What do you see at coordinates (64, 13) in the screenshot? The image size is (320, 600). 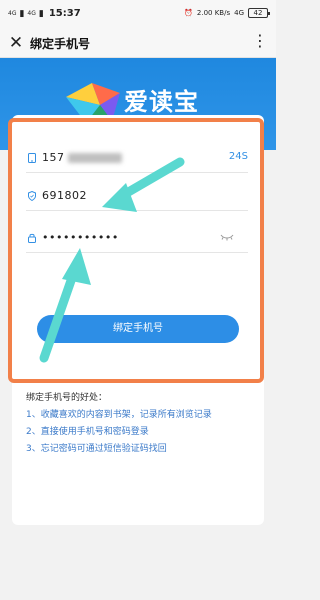 I see `status-time: 15:37` at bounding box center [64, 13].